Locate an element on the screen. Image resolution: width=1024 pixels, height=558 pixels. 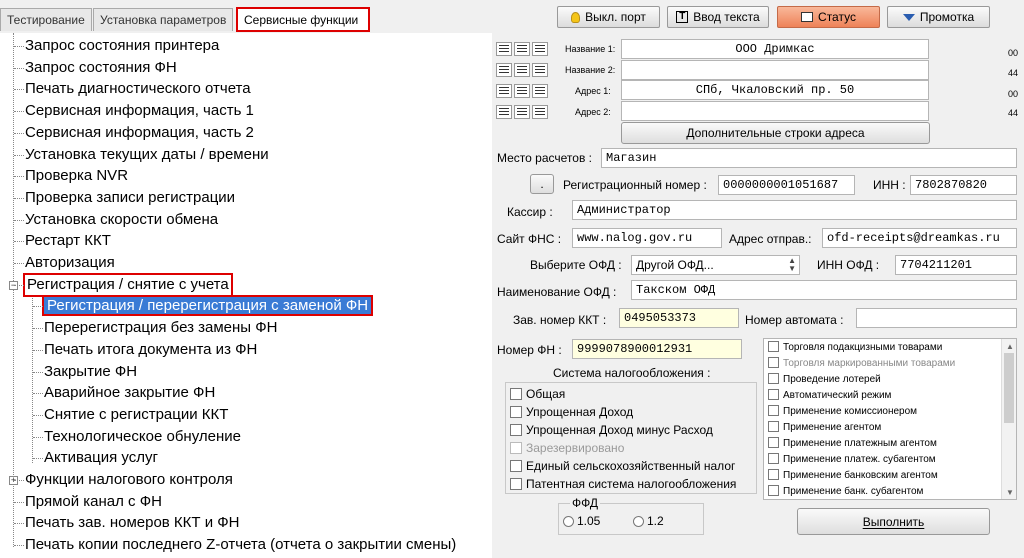
feature-bank-subagent: Применение банк. субагентом is located at coordinates (845, 491).